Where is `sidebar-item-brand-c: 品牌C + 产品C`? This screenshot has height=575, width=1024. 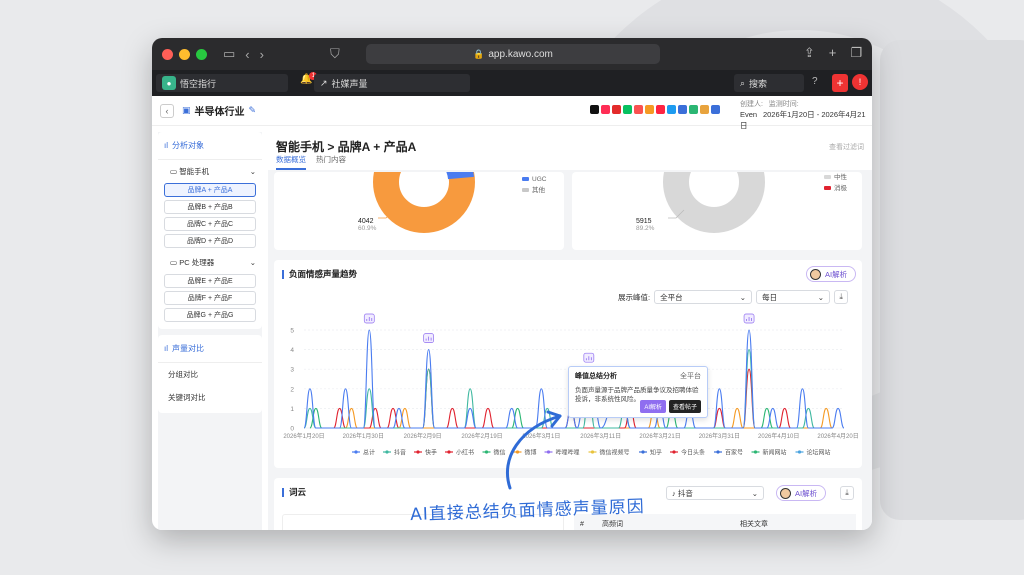
sidebar-item-brand-c: 品牌C + 产品C is located at coordinates (210, 224).